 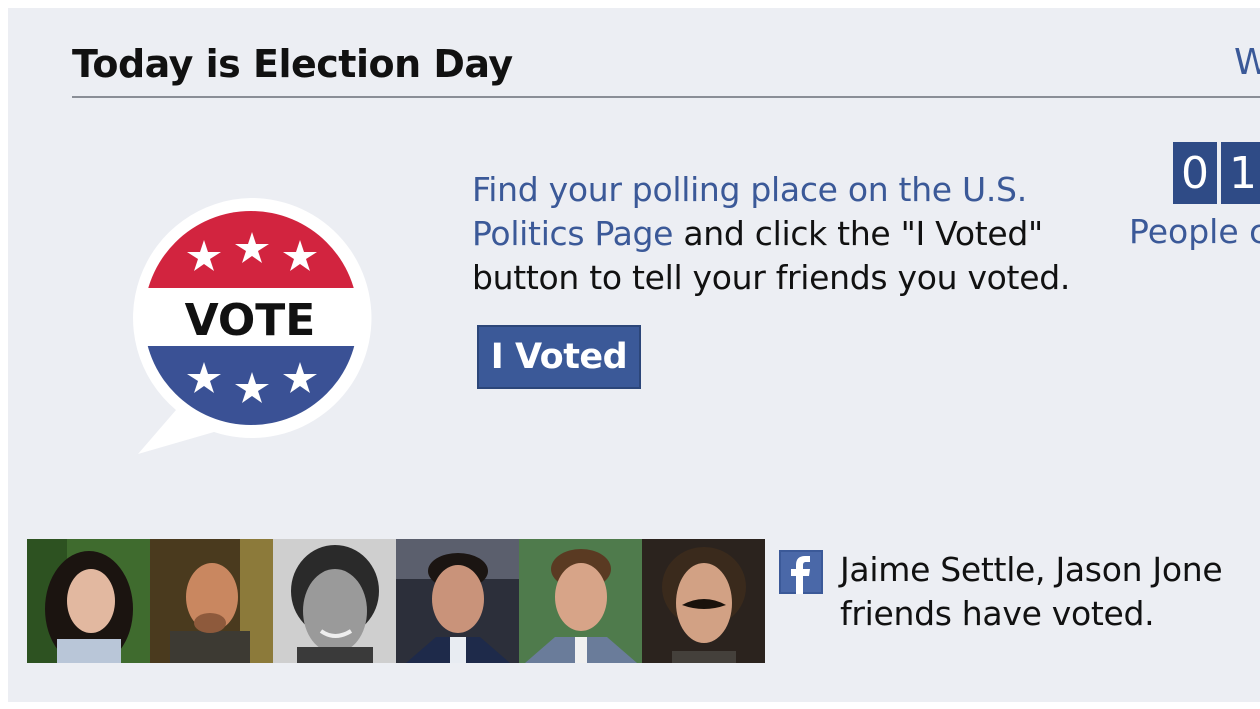 I want to click on header-divider, so click(x=666, y=97).